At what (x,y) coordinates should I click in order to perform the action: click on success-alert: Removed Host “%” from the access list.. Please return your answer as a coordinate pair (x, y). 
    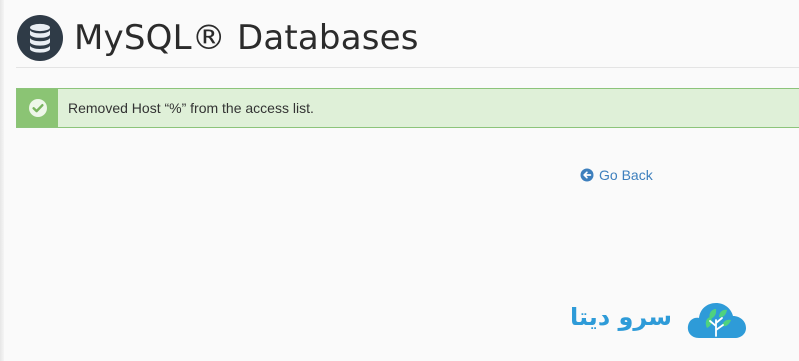
    Looking at the image, I should click on (407, 108).